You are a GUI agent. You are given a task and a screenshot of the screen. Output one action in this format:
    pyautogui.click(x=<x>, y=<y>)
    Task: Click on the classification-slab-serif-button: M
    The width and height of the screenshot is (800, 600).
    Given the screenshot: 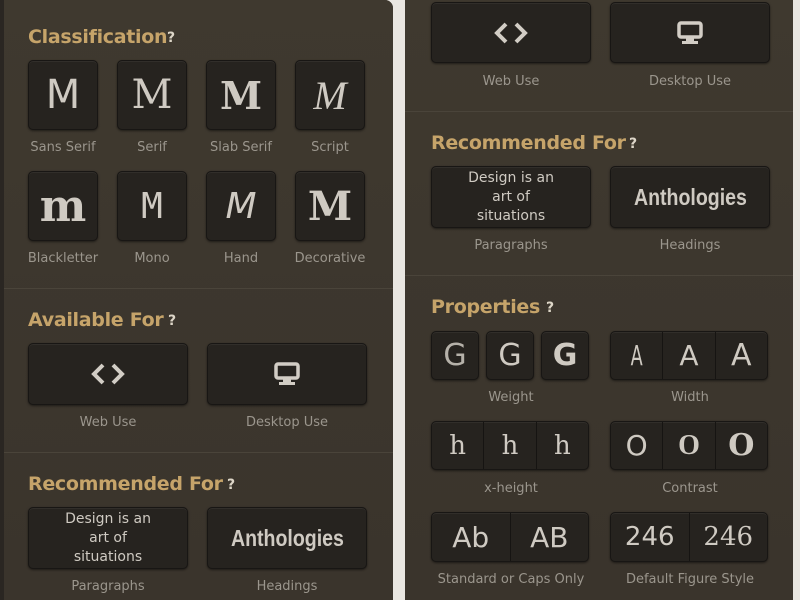 What is the action you would take?
    pyautogui.click(x=241, y=95)
    